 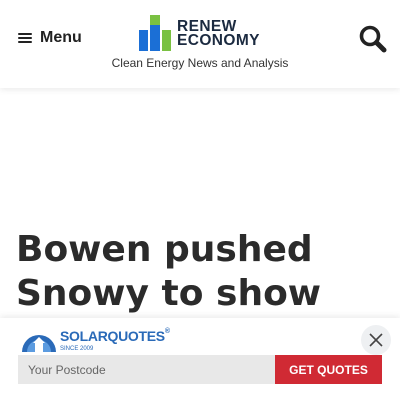 I want to click on solarquotes-since: SINCE 2009, so click(x=77, y=349).